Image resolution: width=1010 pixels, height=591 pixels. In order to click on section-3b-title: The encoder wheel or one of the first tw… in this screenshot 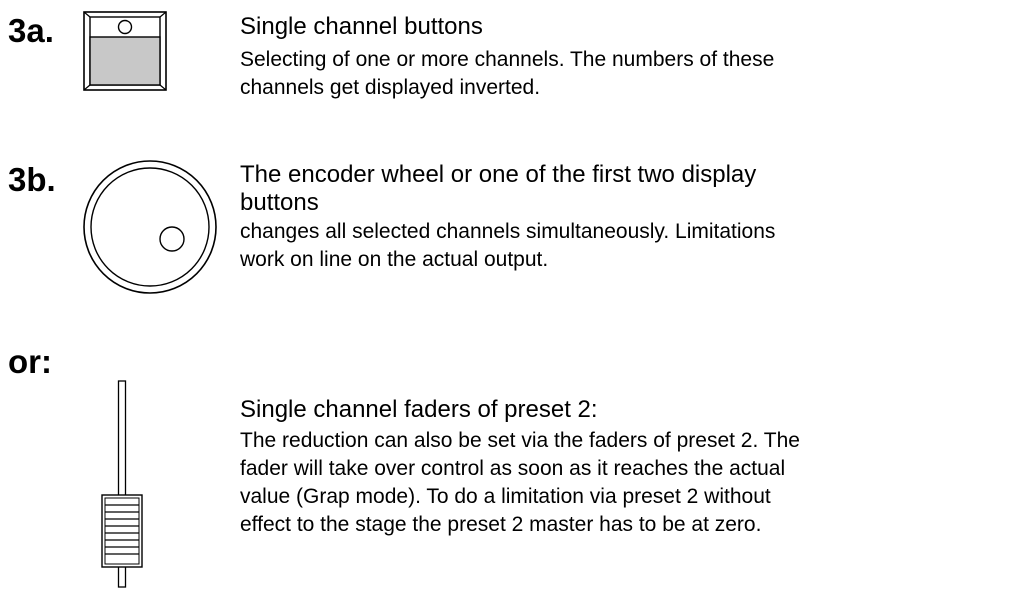, I will do `click(498, 189)`.